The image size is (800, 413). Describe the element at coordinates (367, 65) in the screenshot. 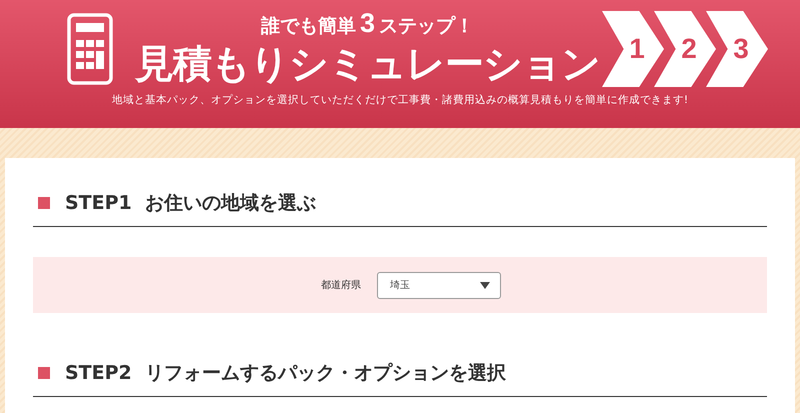

I see `page-title: 見積もりシミュレーション` at that location.